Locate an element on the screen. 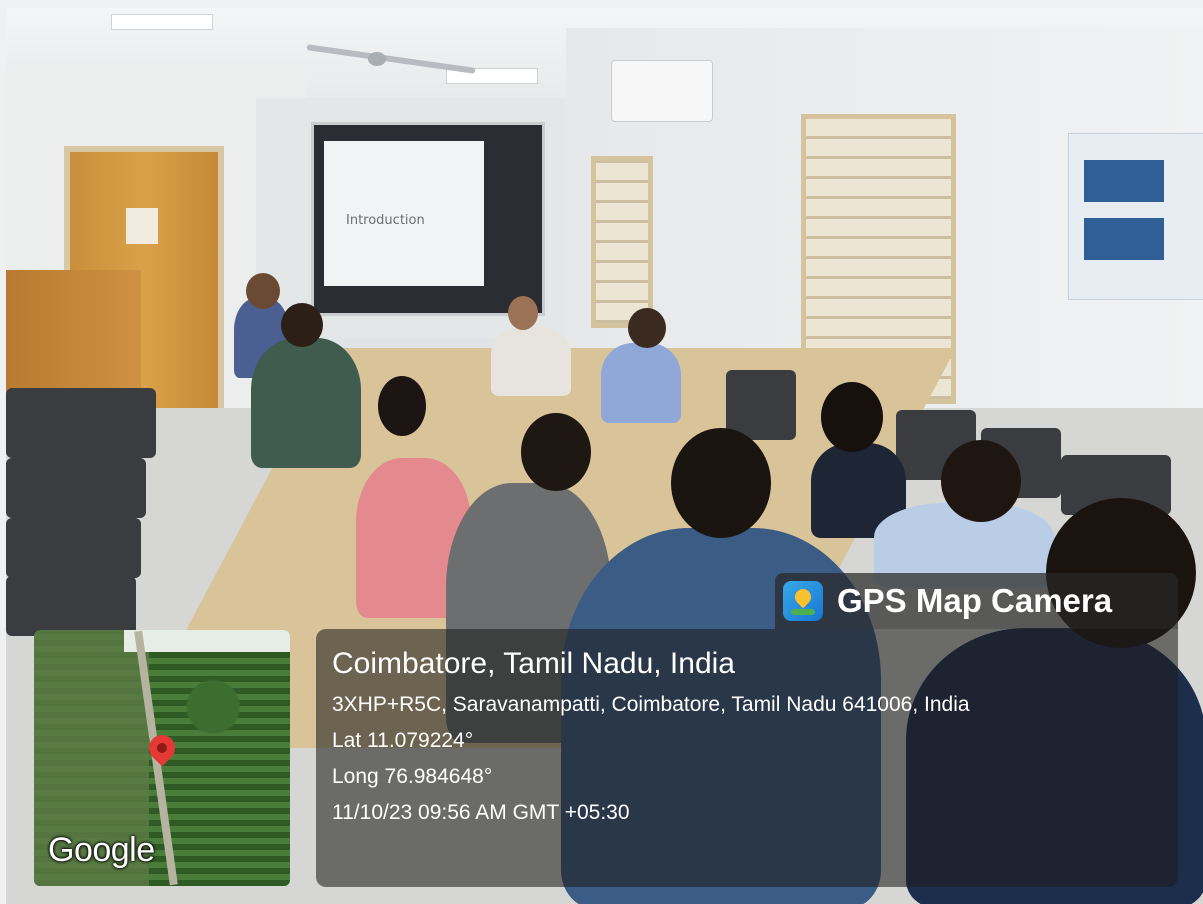  gps-app-title: GPS Map Camera is located at coordinates (975, 600).